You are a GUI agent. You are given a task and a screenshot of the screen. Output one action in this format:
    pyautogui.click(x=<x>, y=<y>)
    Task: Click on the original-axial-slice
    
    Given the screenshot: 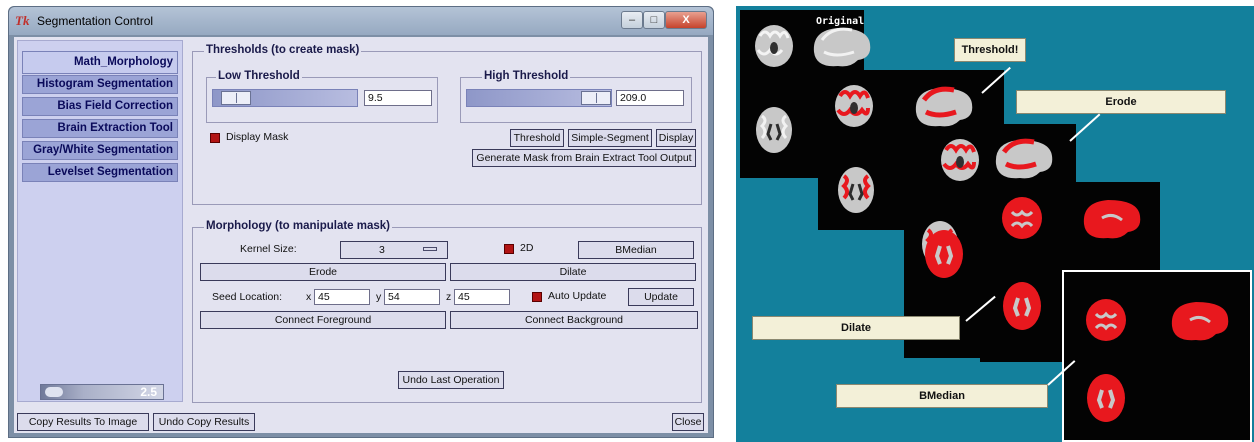 What is the action you would take?
    pyautogui.click(x=774, y=130)
    